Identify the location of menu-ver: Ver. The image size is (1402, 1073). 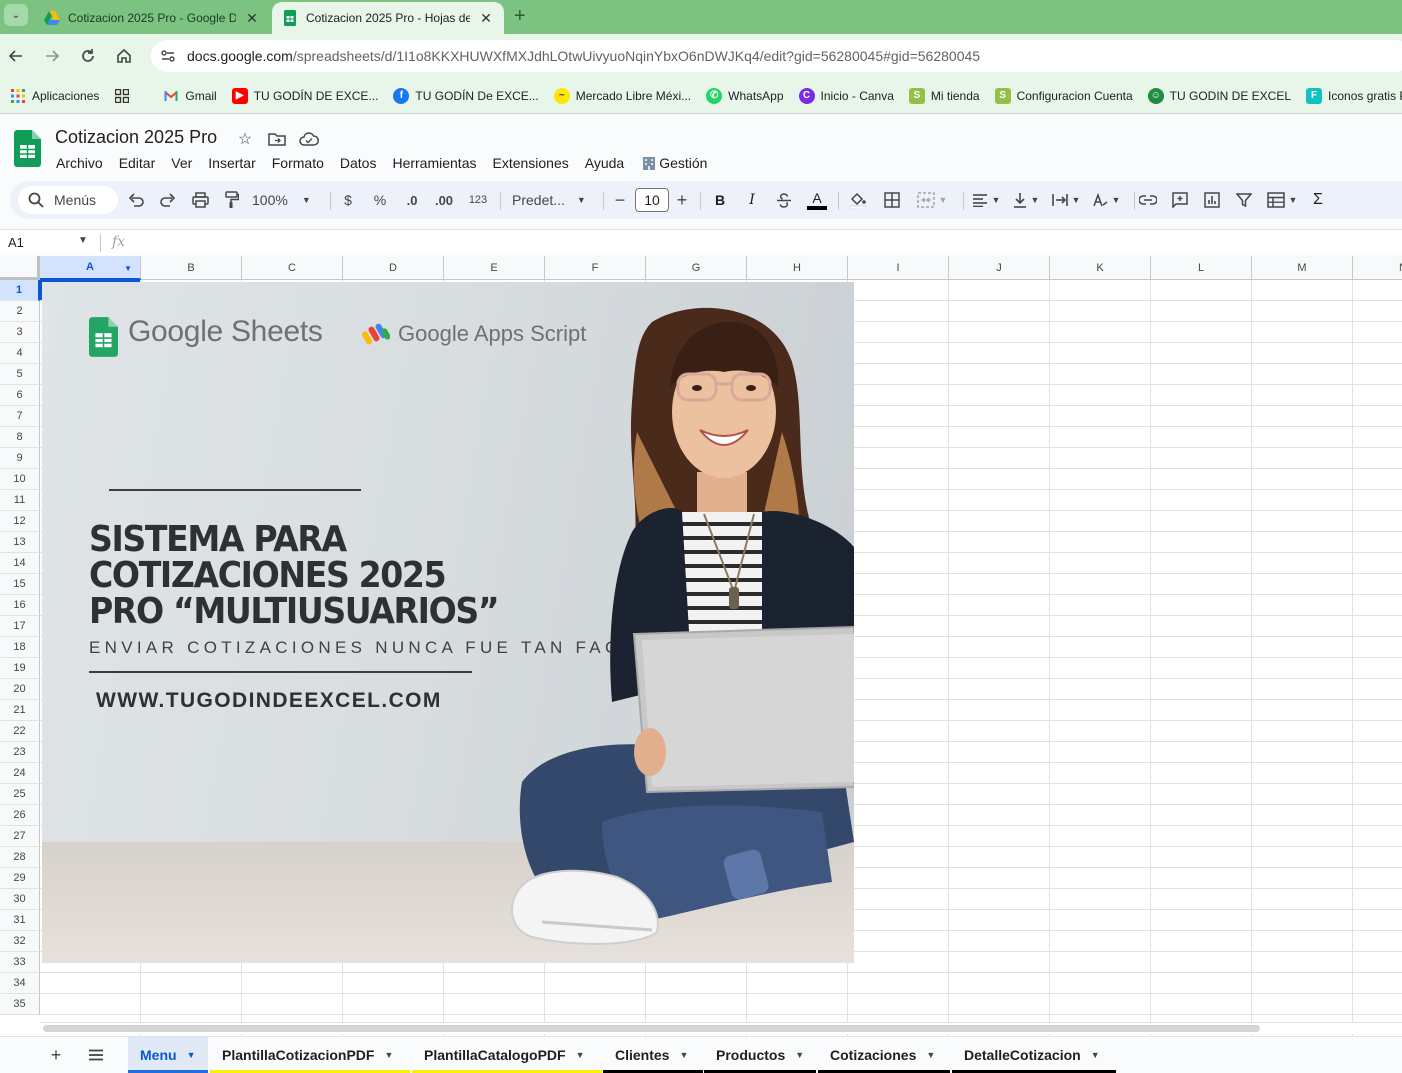
(181, 163).